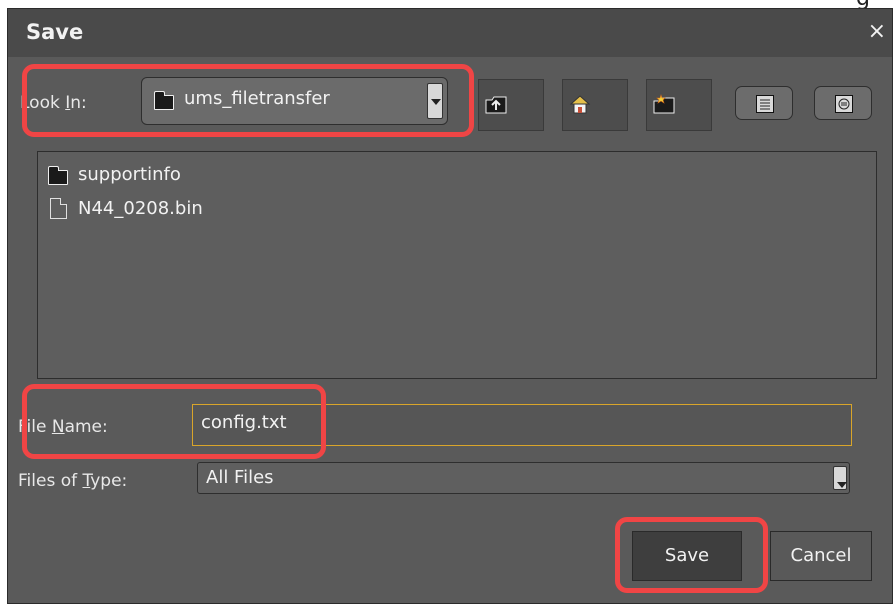  I want to click on home-button, so click(595, 105).